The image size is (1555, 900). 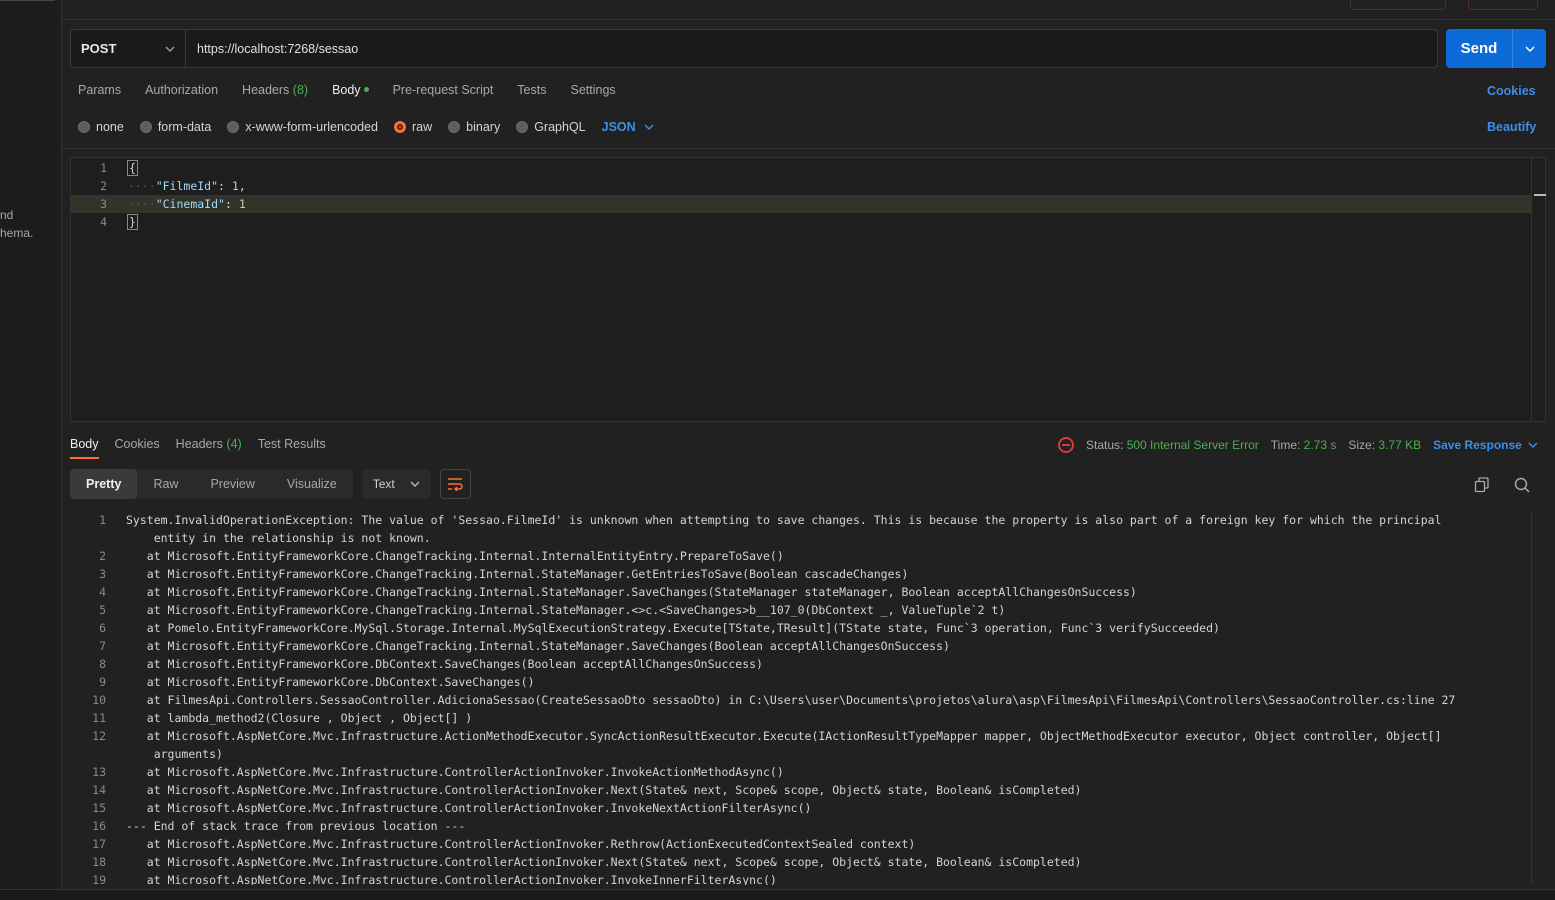 What do you see at coordinates (102, 646) in the screenshot?
I see `line-number: 7` at bounding box center [102, 646].